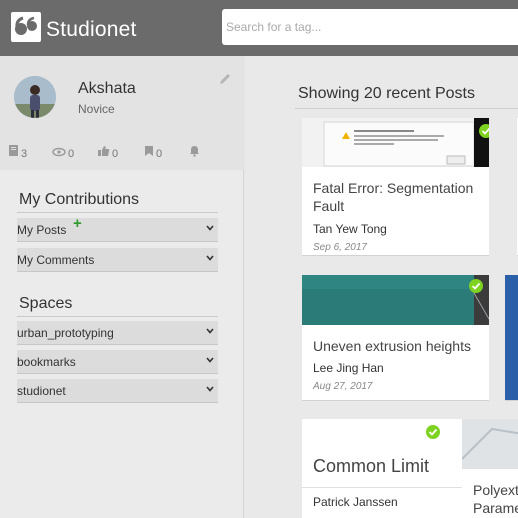  Describe the element at coordinates (26, 27) in the screenshot. I see `logo-icon` at that location.